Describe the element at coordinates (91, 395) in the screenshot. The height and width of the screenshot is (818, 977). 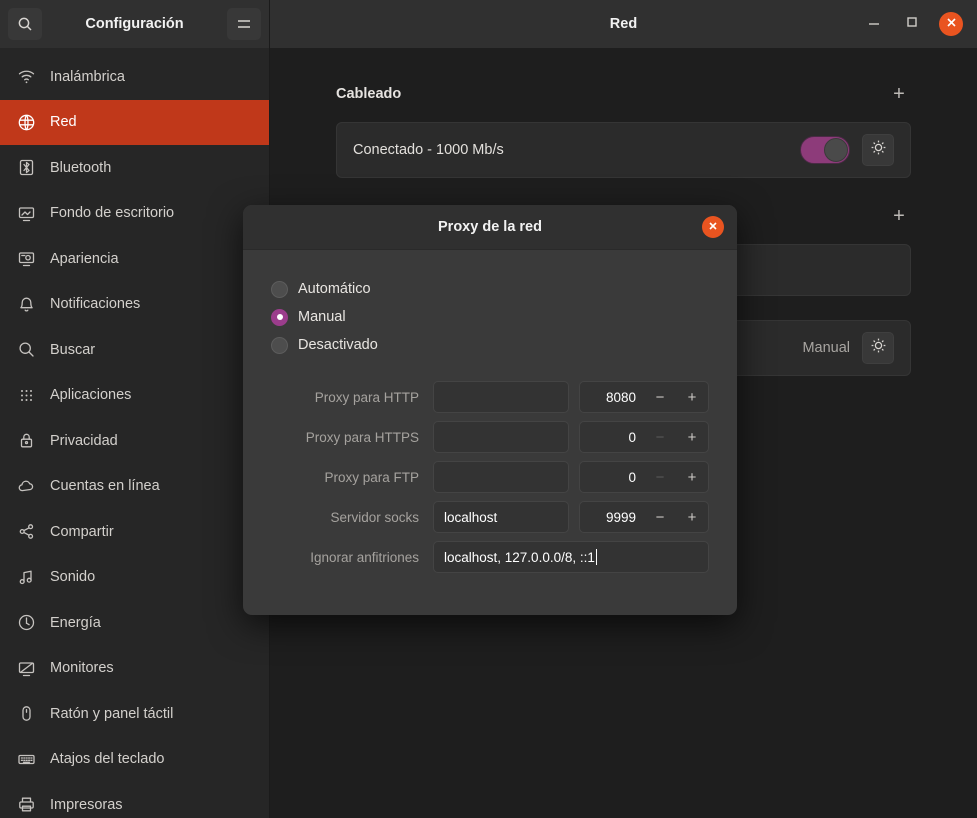
I see `sidebar-item-label: Aplicaciones` at that location.